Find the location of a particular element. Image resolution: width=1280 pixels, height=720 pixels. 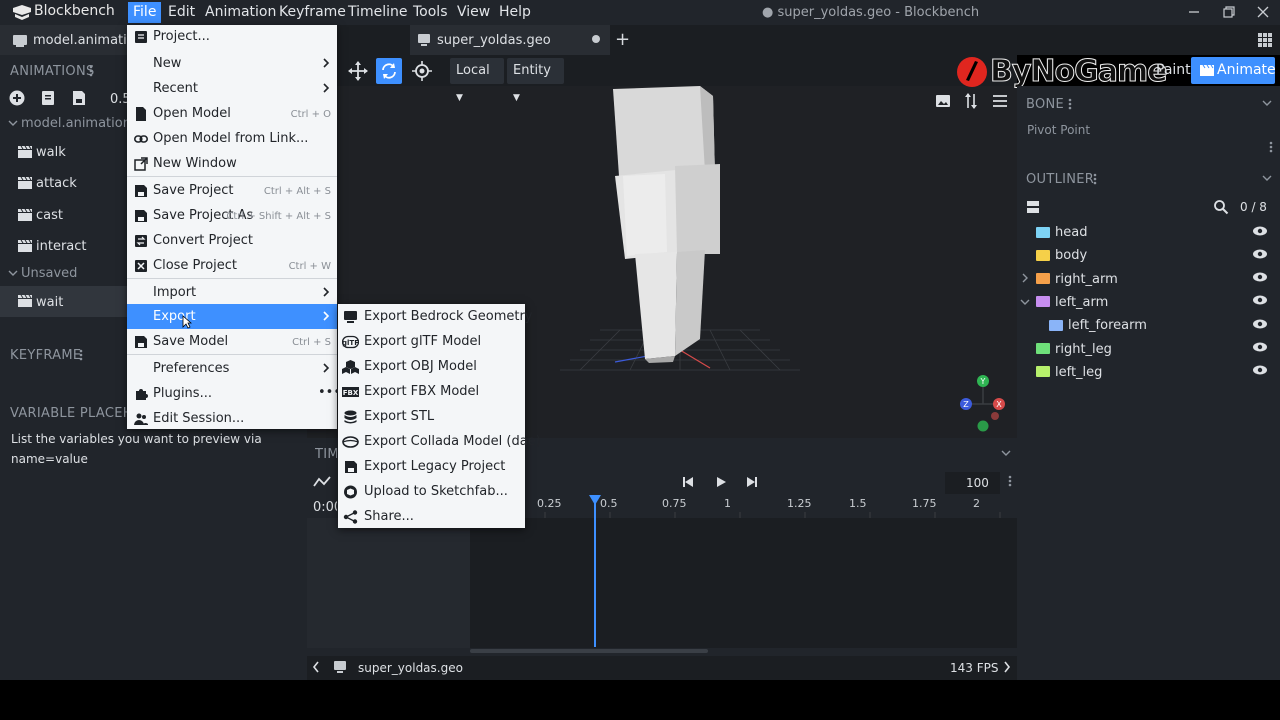

play-icon is located at coordinates (721, 482).